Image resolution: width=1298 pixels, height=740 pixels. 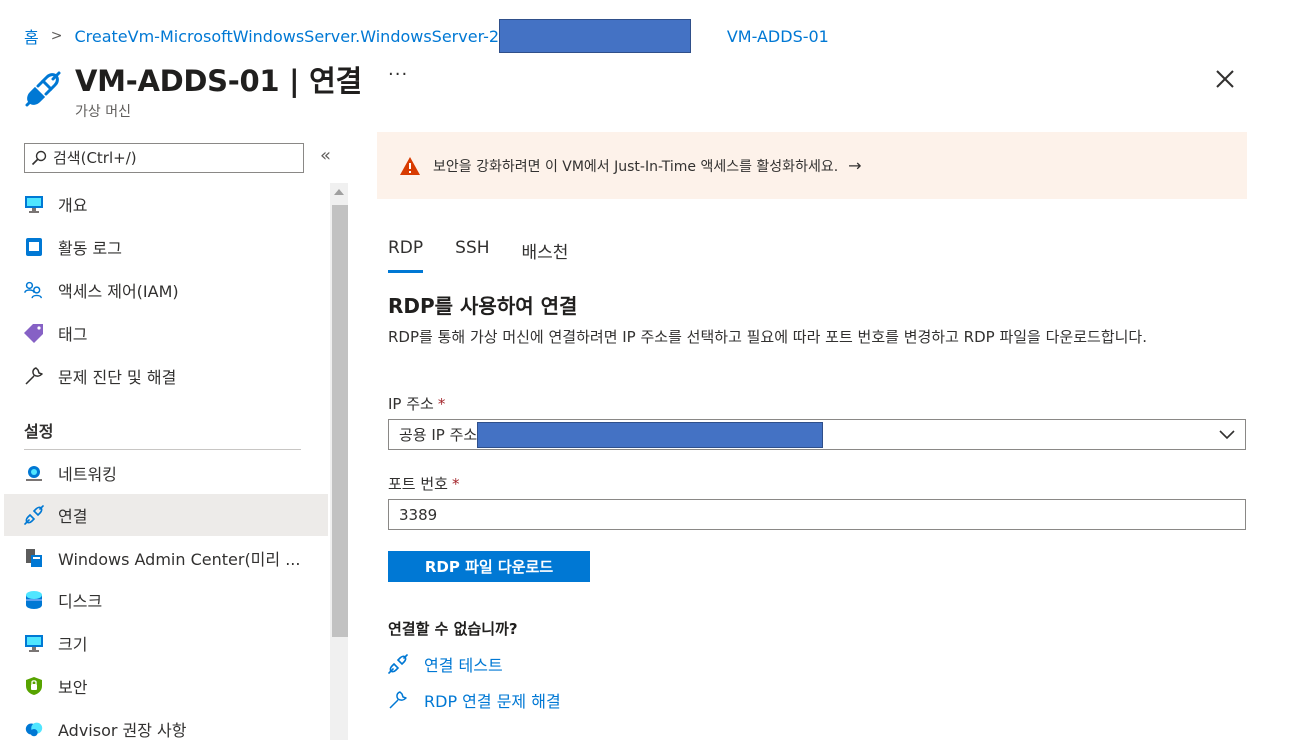 What do you see at coordinates (73, 334) in the screenshot?
I see `sidebar-item-label: 태그` at bounding box center [73, 334].